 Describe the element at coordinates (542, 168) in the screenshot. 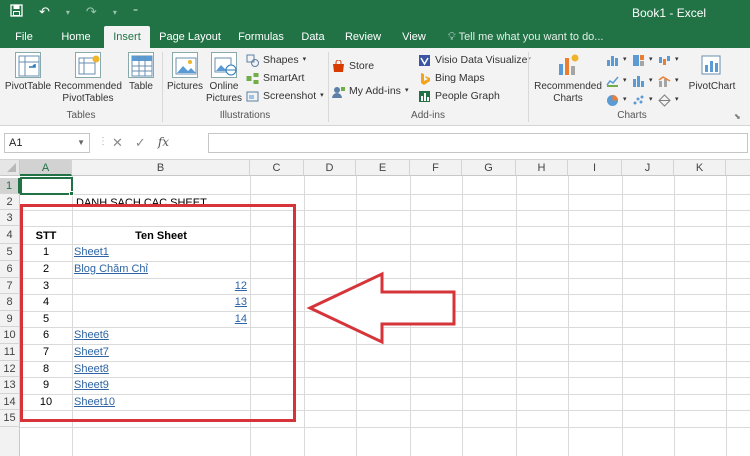

I see `column-header-h: H` at that location.